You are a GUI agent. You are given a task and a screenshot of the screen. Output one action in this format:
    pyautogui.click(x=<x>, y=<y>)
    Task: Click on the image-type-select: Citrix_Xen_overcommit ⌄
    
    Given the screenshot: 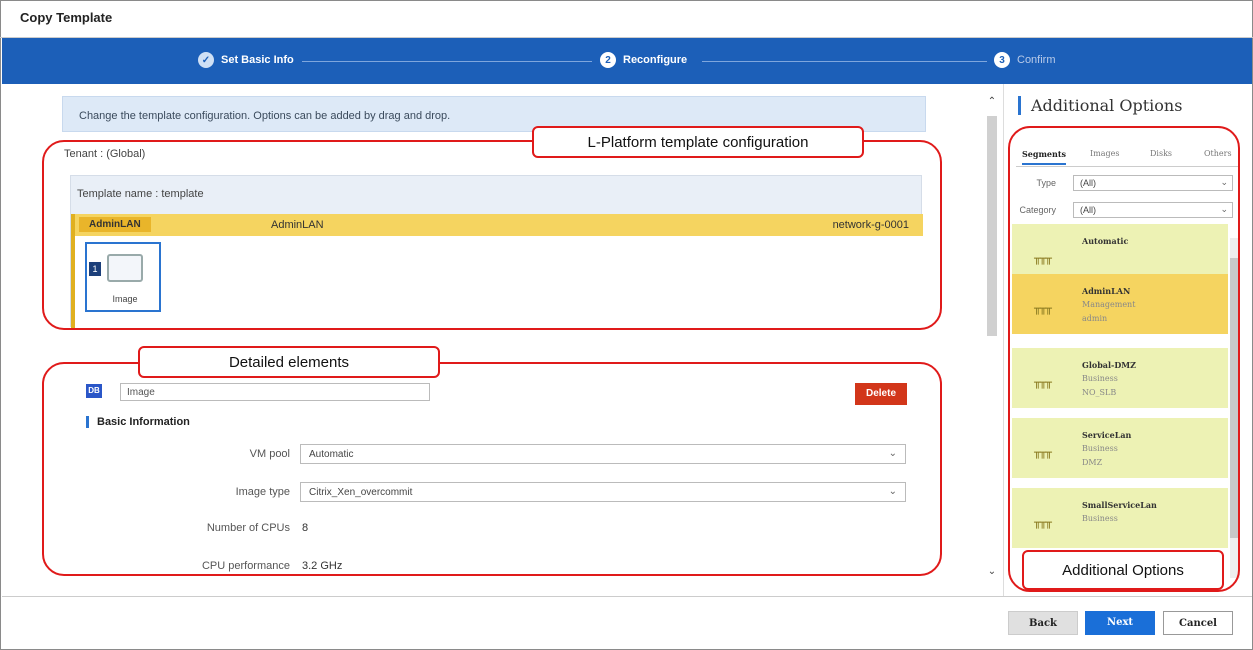 What is the action you would take?
    pyautogui.click(x=603, y=492)
    